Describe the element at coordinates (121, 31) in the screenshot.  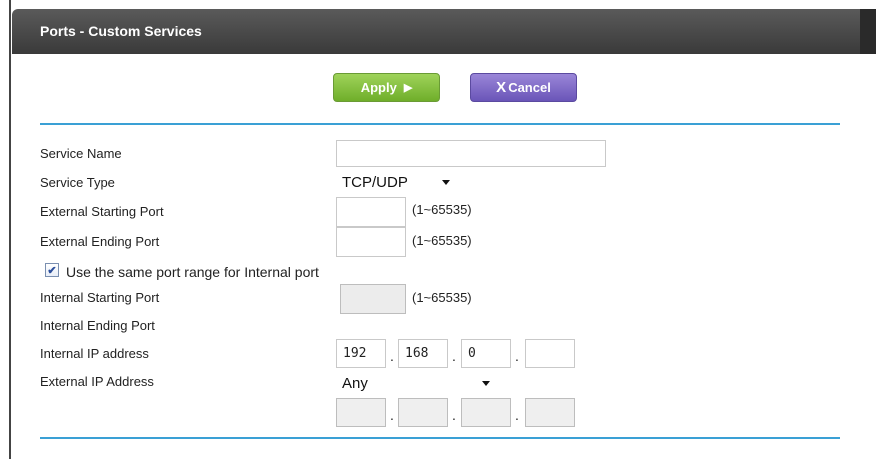
I see `page-title: Ports - Custom Services` at that location.